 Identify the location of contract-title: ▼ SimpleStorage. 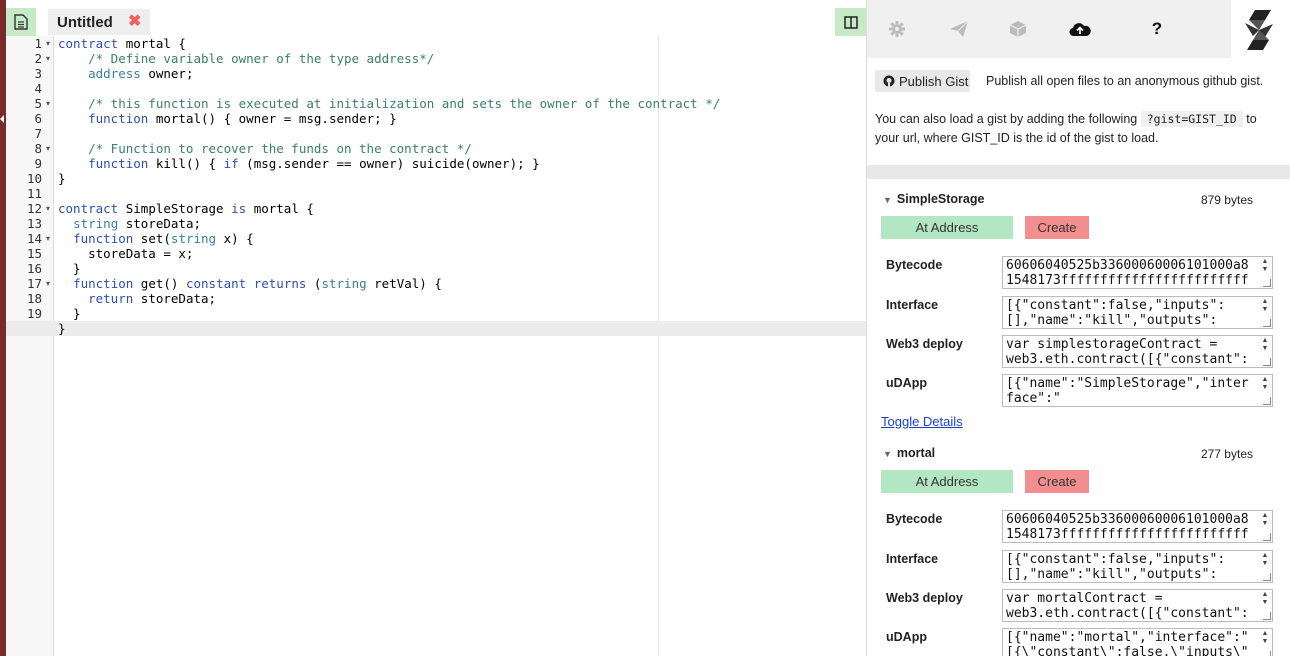
(933, 199).